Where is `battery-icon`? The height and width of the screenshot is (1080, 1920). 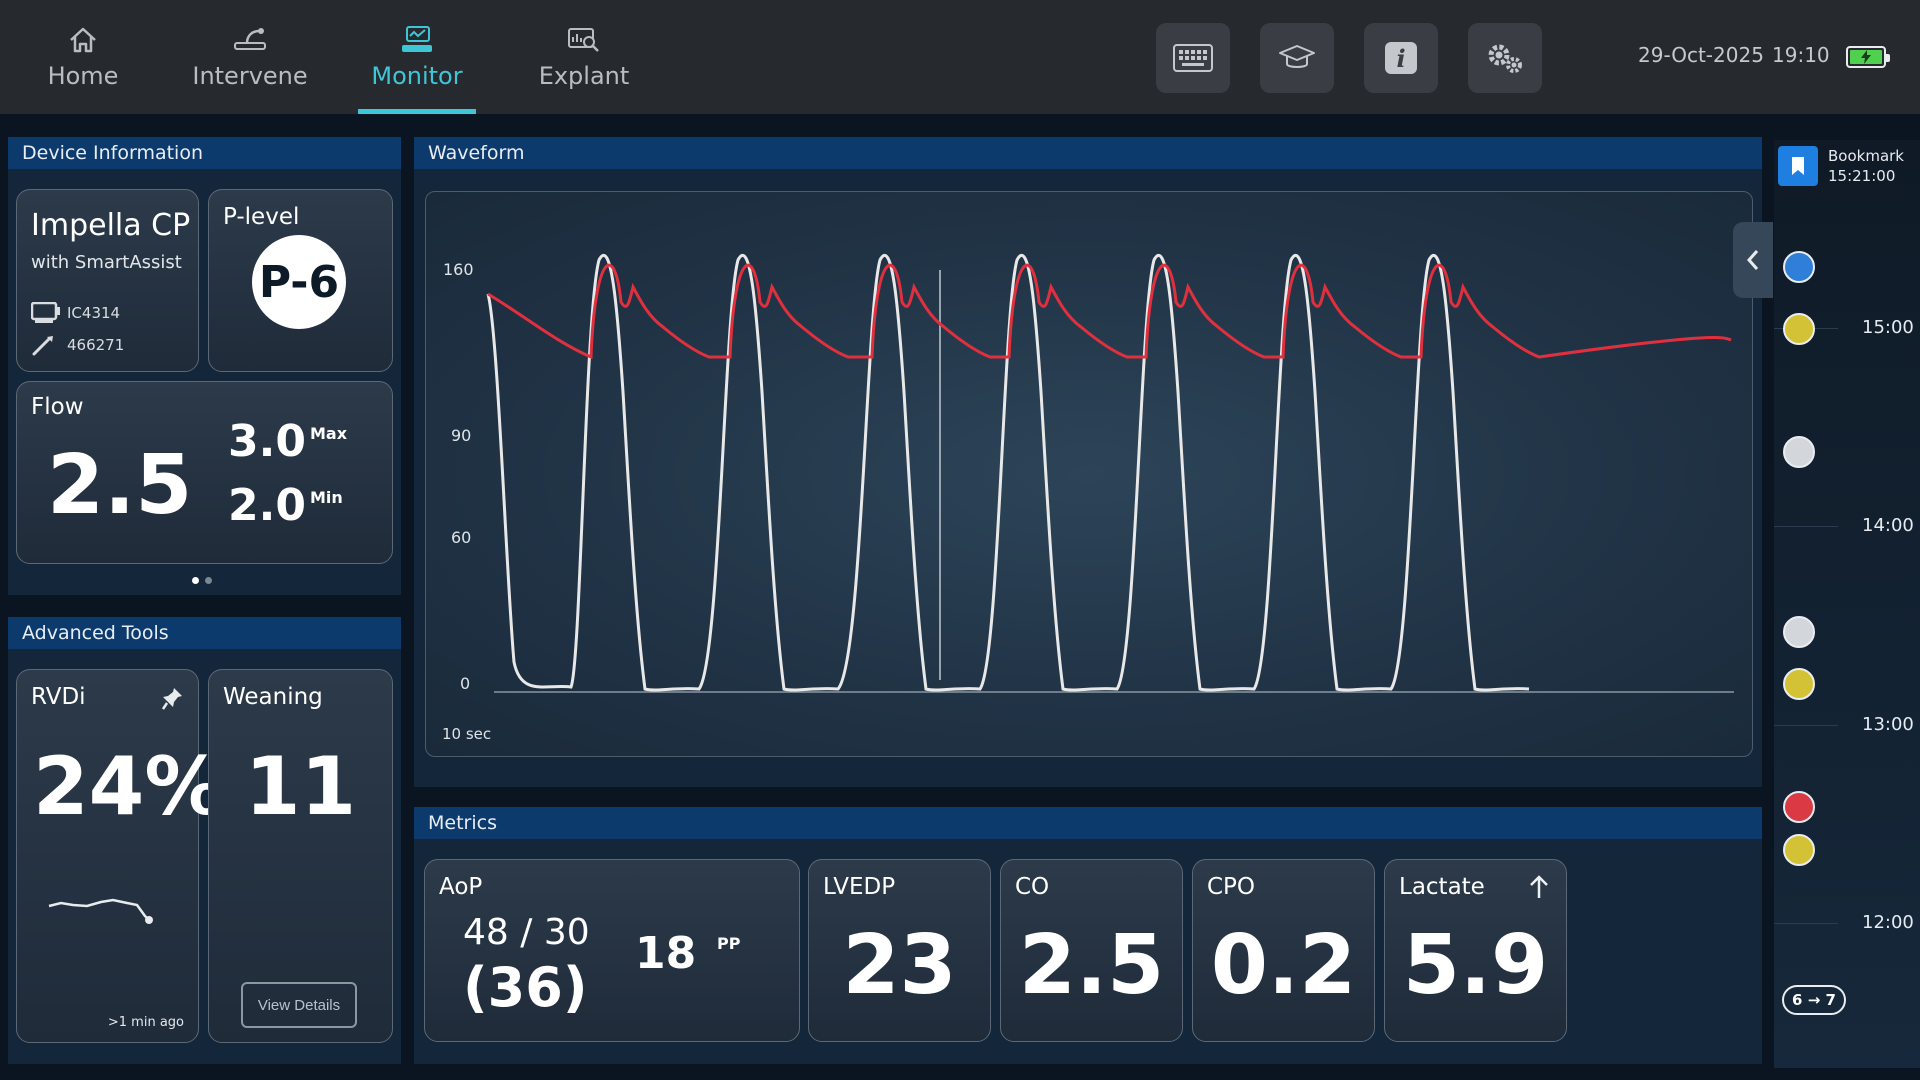
battery-icon is located at coordinates (1868, 57).